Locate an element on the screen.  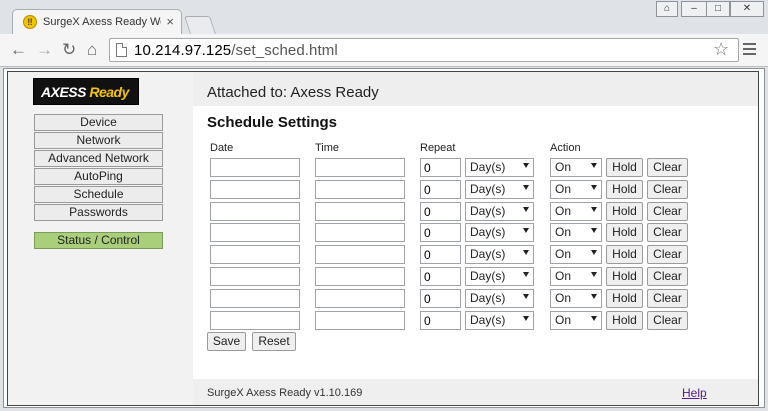
sidebar-item-schedule: Schedule is located at coordinates (98, 194).